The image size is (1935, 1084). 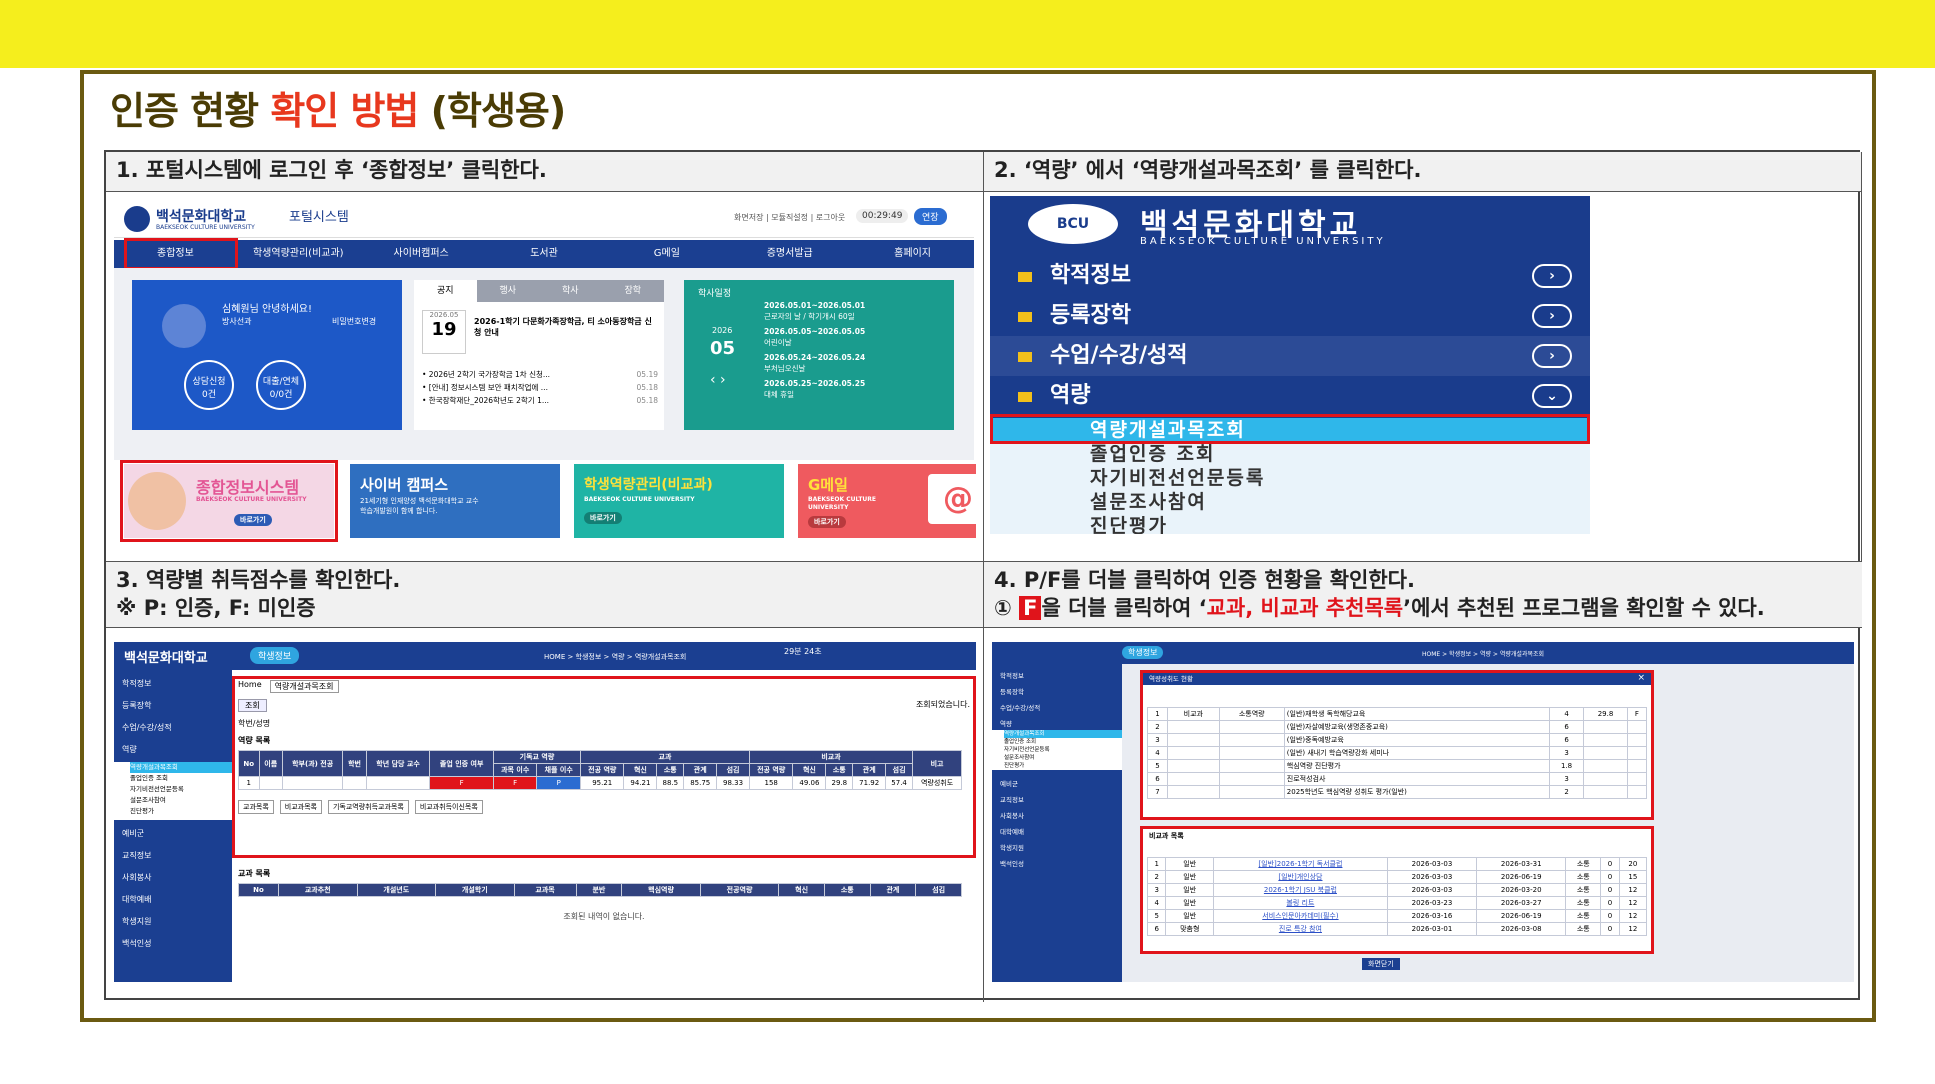 I want to click on course-list-title: 교과 목록, so click(x=254, y=873).